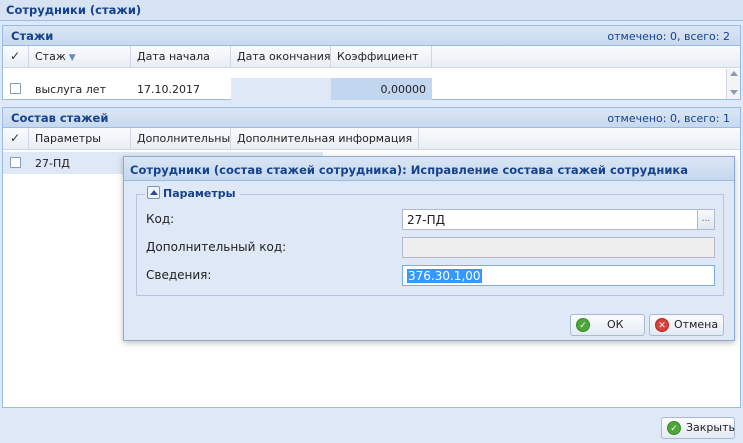 Image resolution: width=743 pixels, height=443 pixels. What do you see at coordinates (734, 92) in the screenshot?
I see `scroll-down-icon` at bounding box center [734, 92].